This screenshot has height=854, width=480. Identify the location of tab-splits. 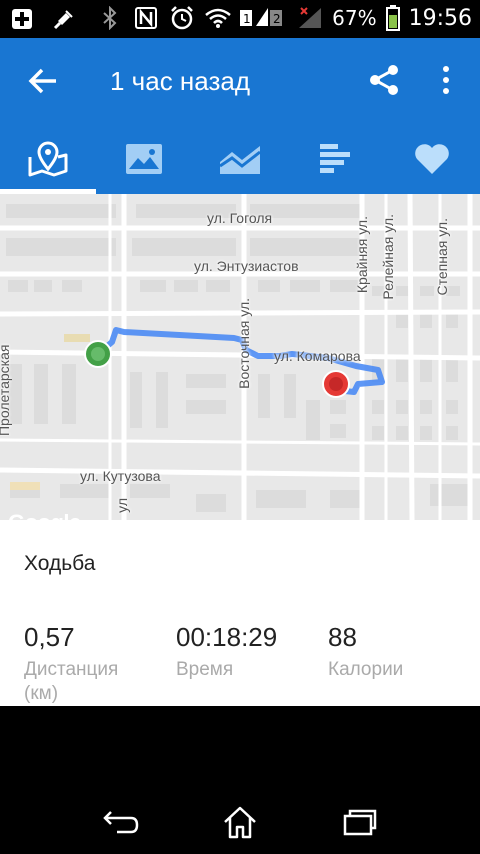
(336, 159).